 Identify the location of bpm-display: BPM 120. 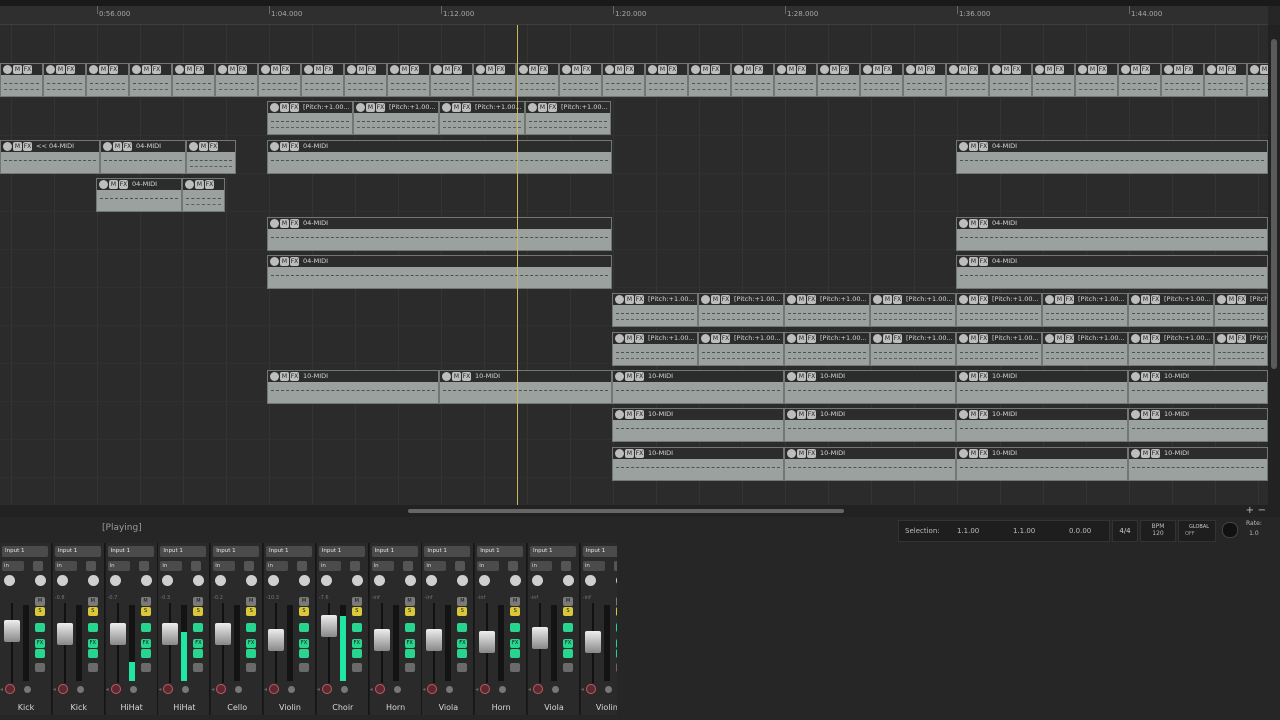
(1158, 531).